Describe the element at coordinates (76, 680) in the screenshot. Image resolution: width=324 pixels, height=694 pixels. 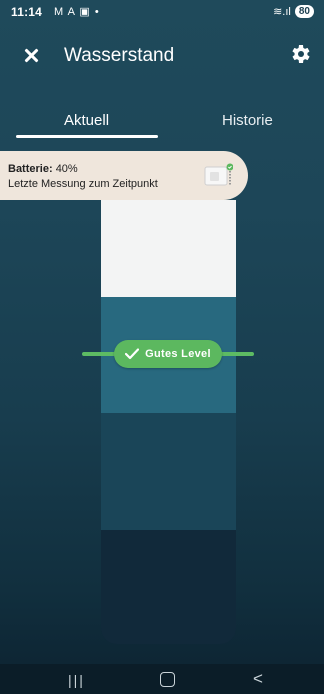
I see `recent-apps-button: |||` at that location.